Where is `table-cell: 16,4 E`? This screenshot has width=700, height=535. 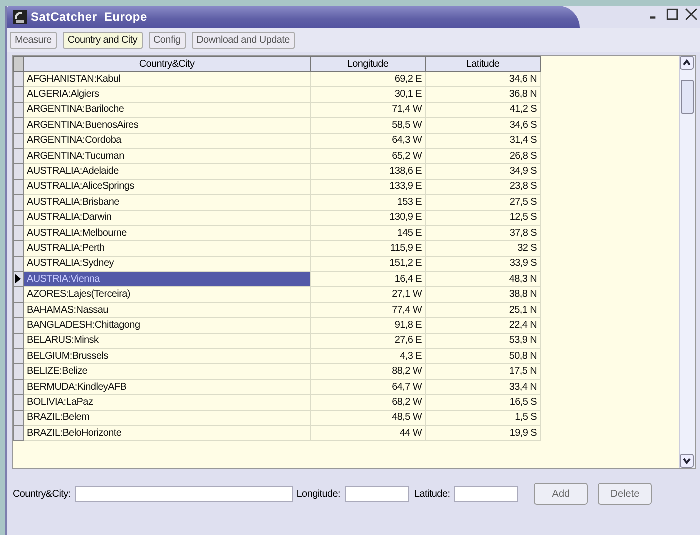 table-cell: 16,4 E is located at coordinates (368, 279).